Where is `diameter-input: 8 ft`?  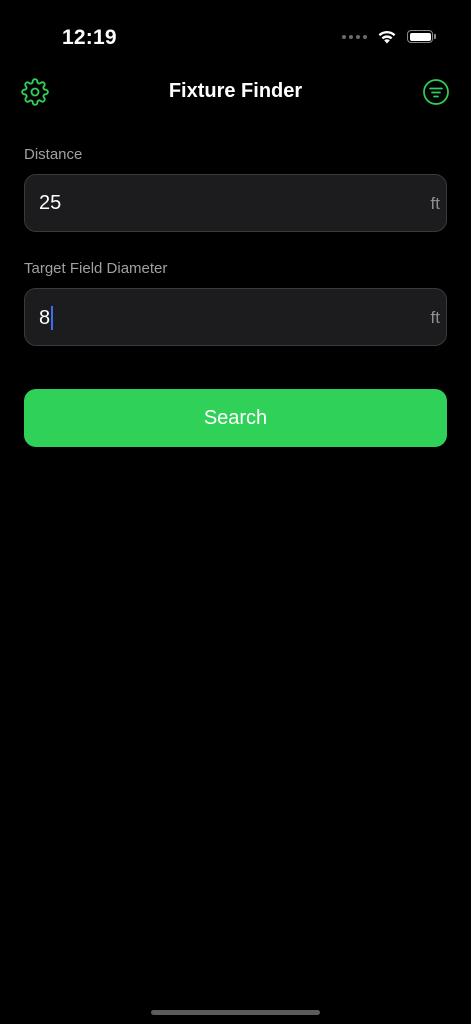 diameter-input: 8 ft is located at coordinates (235, 317).